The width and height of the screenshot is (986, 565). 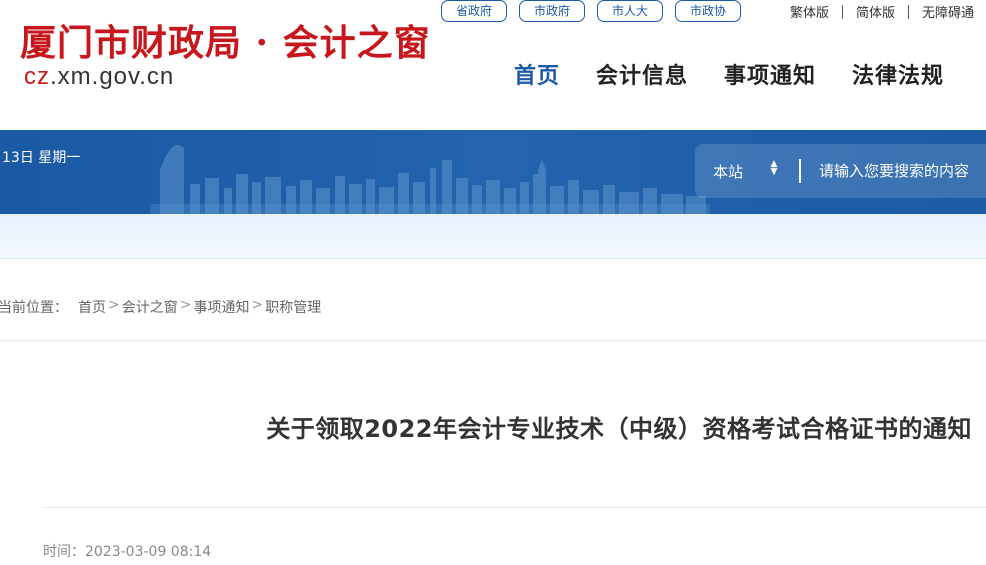 I want to click on date-display: 13日 星期一, so click(x=41, y=158).